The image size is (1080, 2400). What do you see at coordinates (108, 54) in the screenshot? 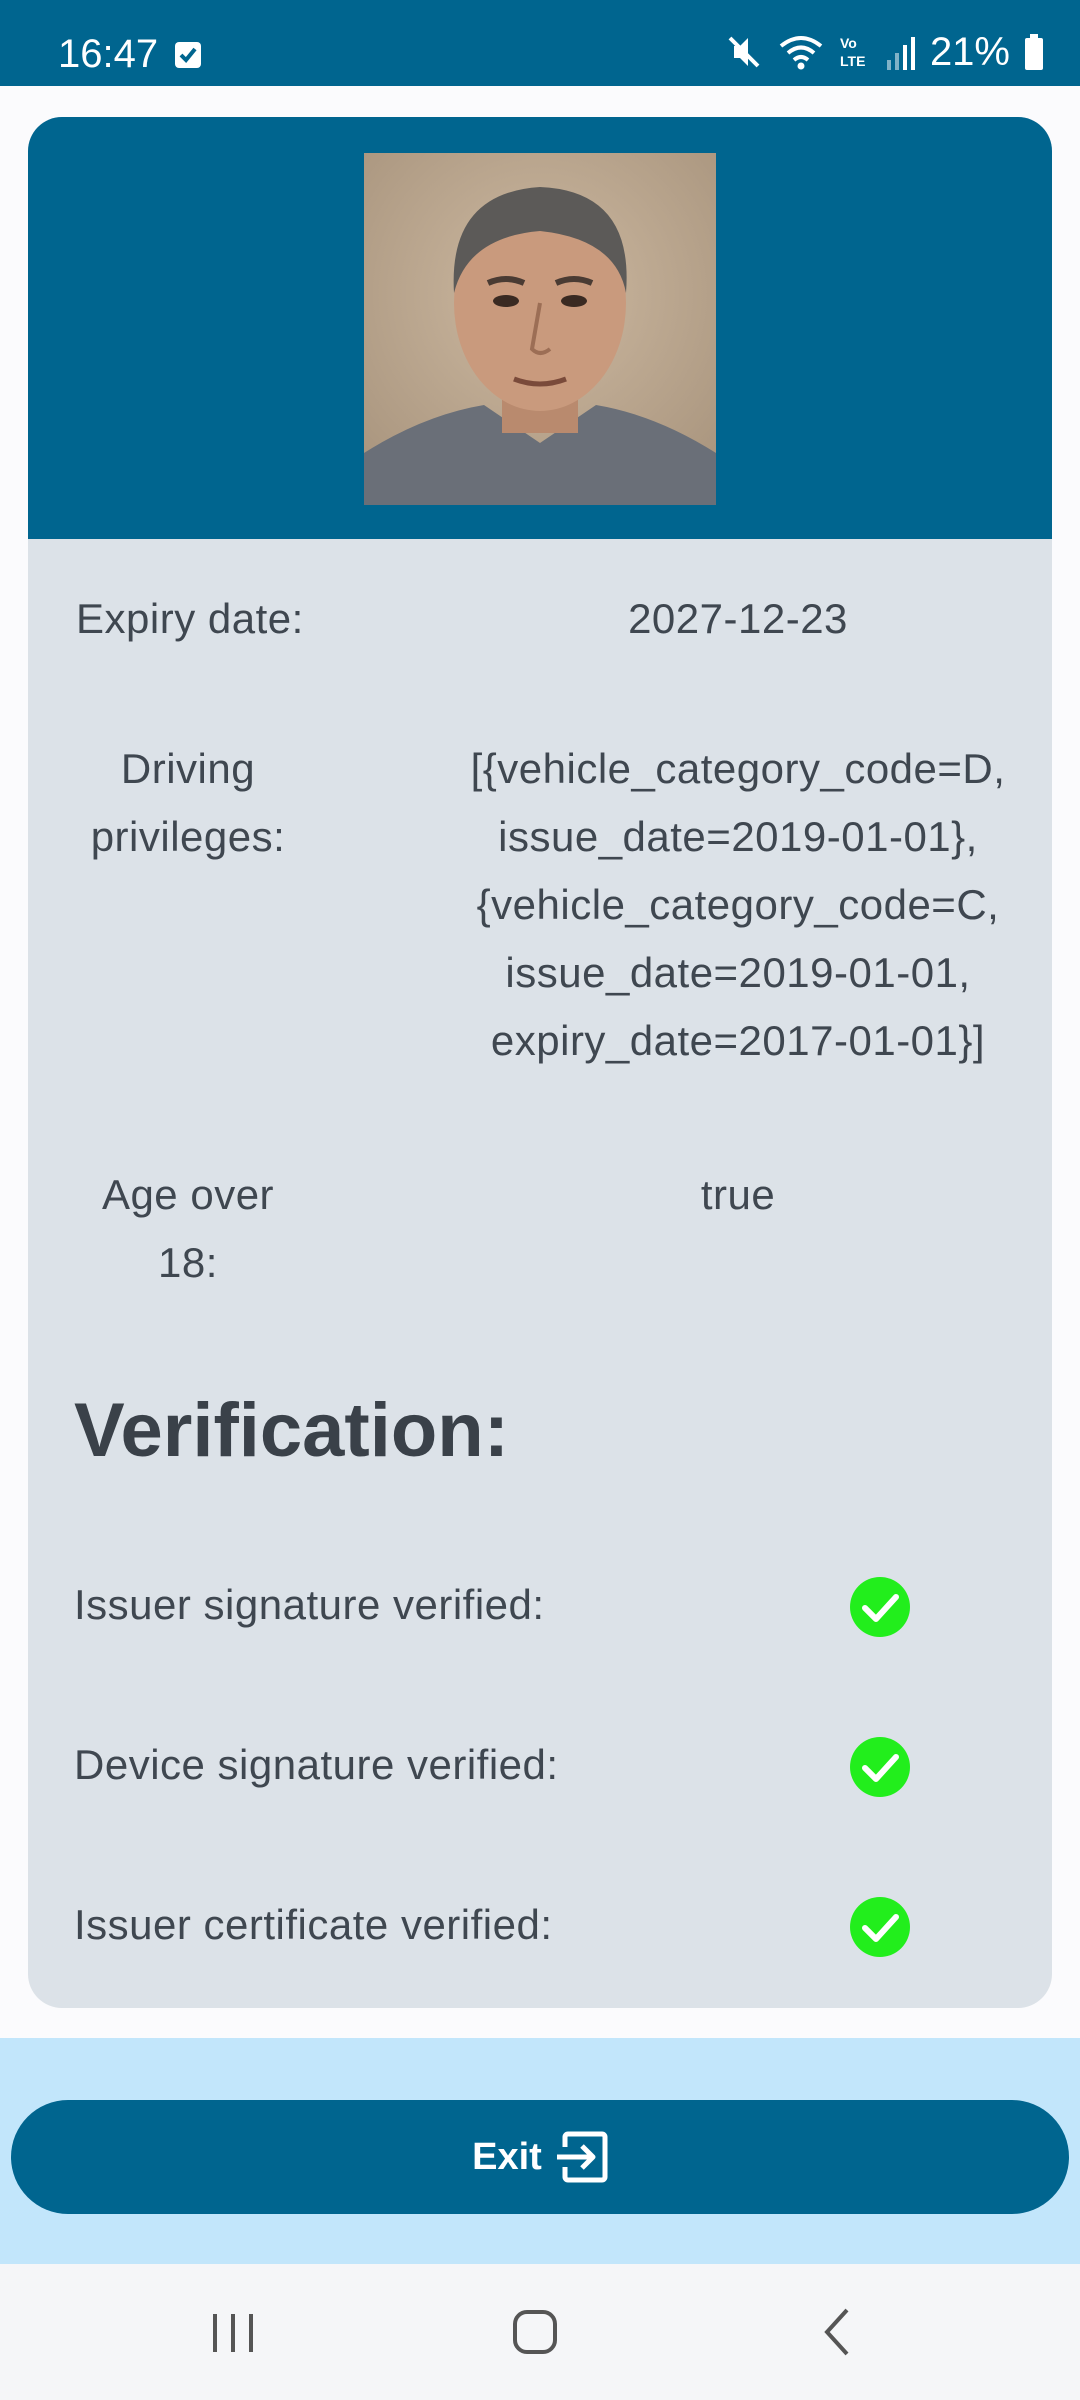
I see `status-time: 16:47` at bounding box center [108, 54].